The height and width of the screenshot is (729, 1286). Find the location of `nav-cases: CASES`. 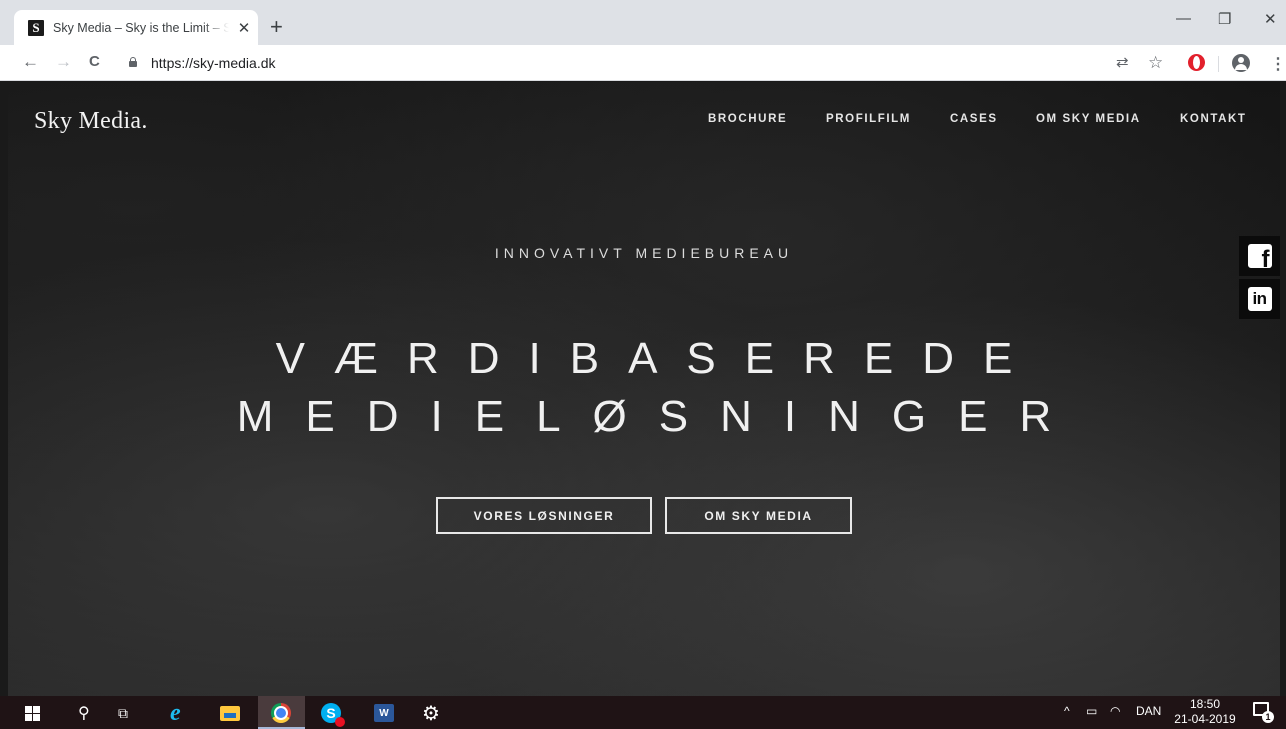

nav-cases: CASES is located at coordinates (974, 119).